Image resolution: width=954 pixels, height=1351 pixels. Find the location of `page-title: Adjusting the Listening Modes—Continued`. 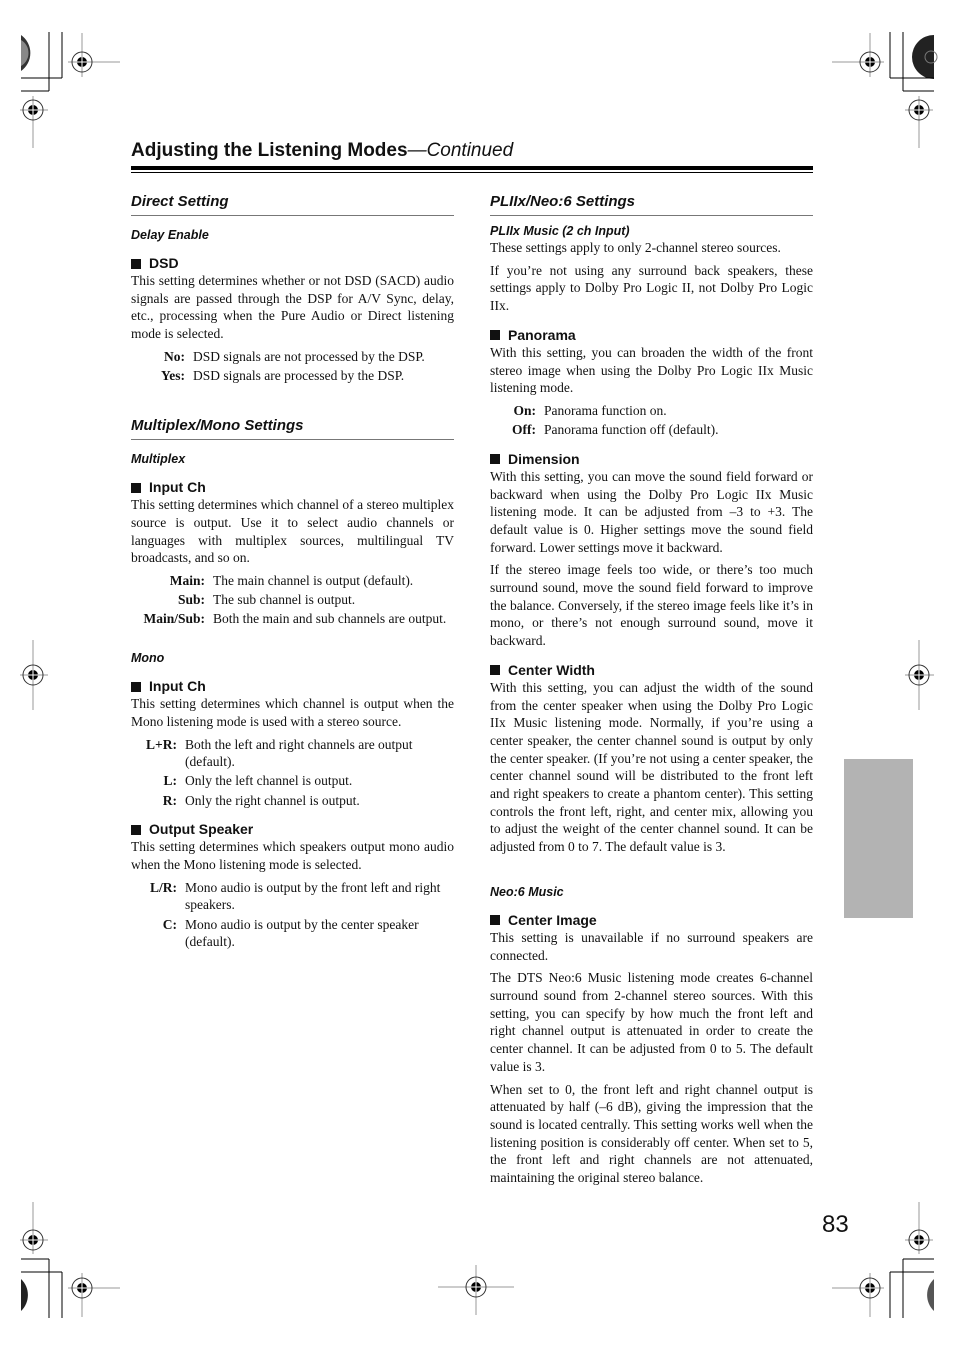

page-title: Adjusting the Listening Modes—Continued is located at coordinates (472, 151).